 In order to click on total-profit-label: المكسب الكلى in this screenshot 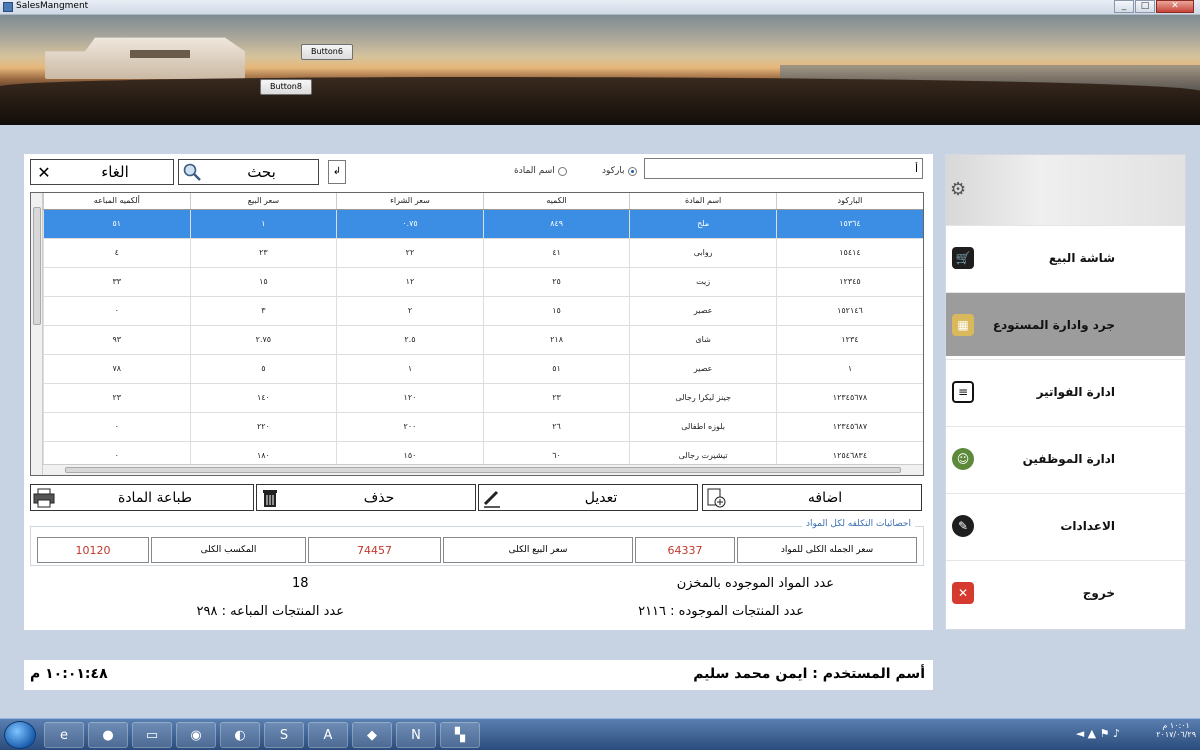, I will do `click(228, 550)`.